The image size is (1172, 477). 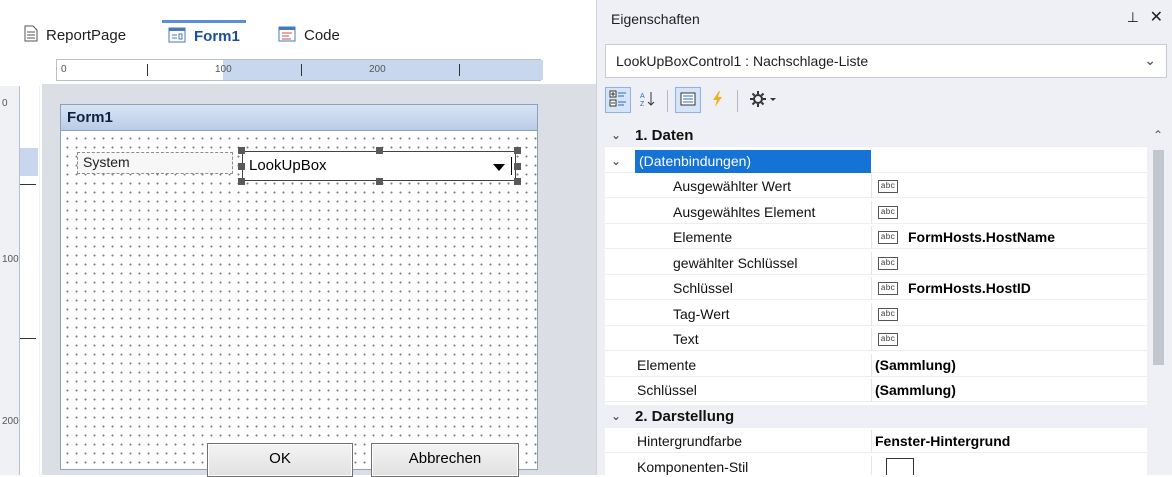 I want to click on lookup-box: LookUpBox, so click(x=379, y=166).